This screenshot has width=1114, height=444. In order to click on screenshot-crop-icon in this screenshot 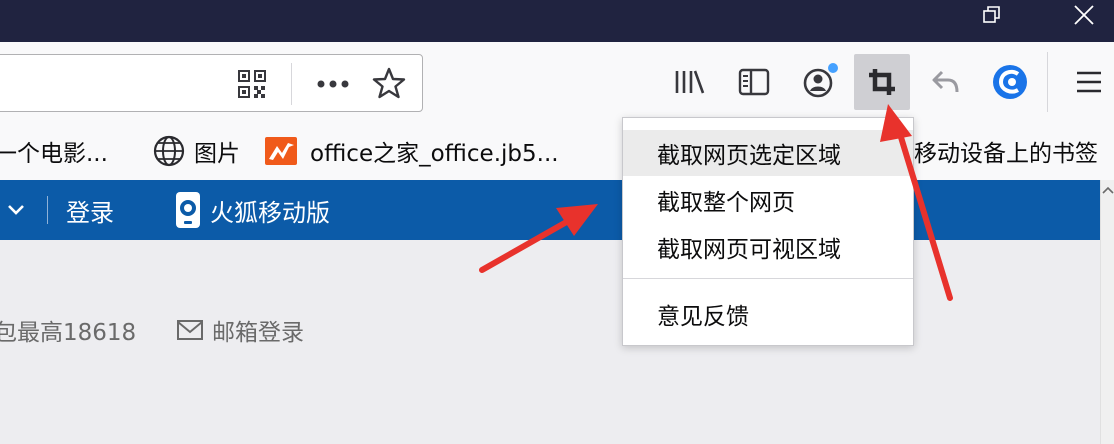, I will do `click(882, 82)`.